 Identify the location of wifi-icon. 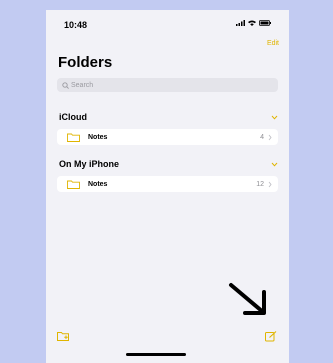
(252, 23).